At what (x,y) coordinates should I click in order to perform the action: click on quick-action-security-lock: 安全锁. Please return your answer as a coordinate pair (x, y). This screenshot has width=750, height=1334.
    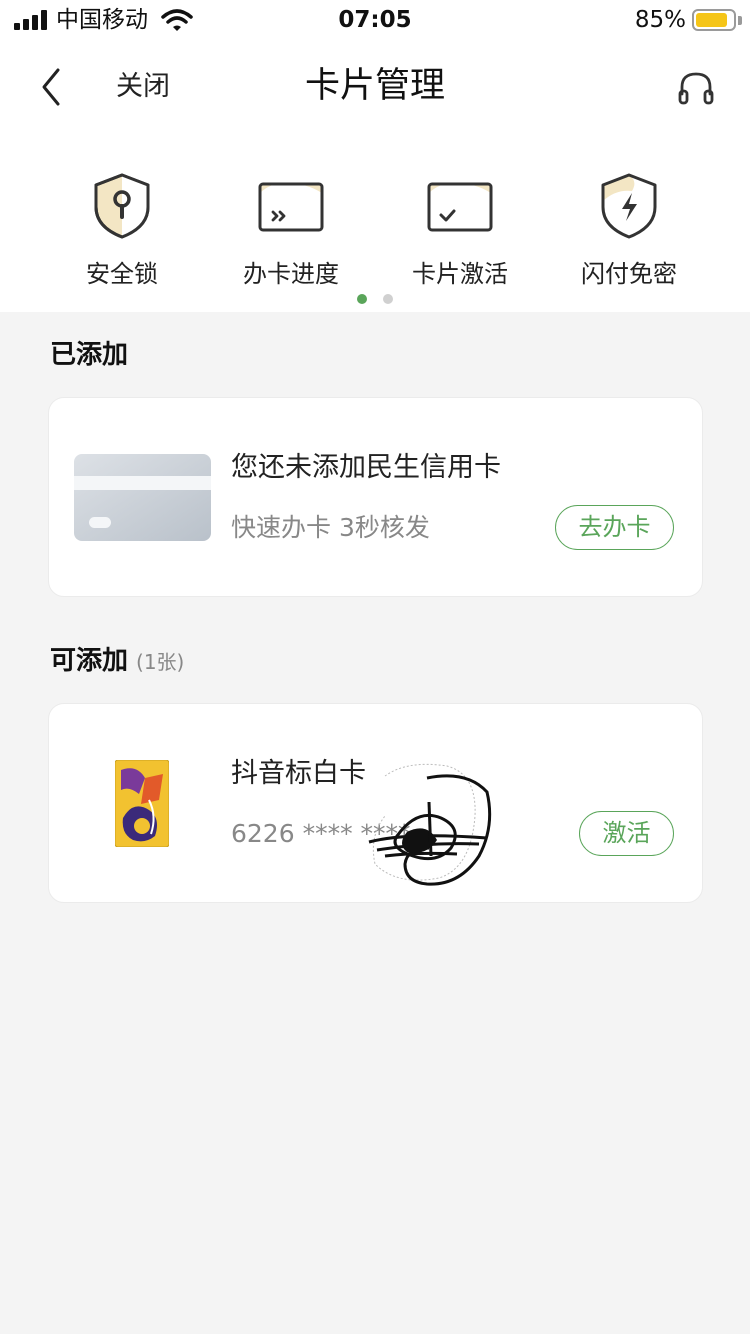
    Looking at the image, I should click on (122, 230).